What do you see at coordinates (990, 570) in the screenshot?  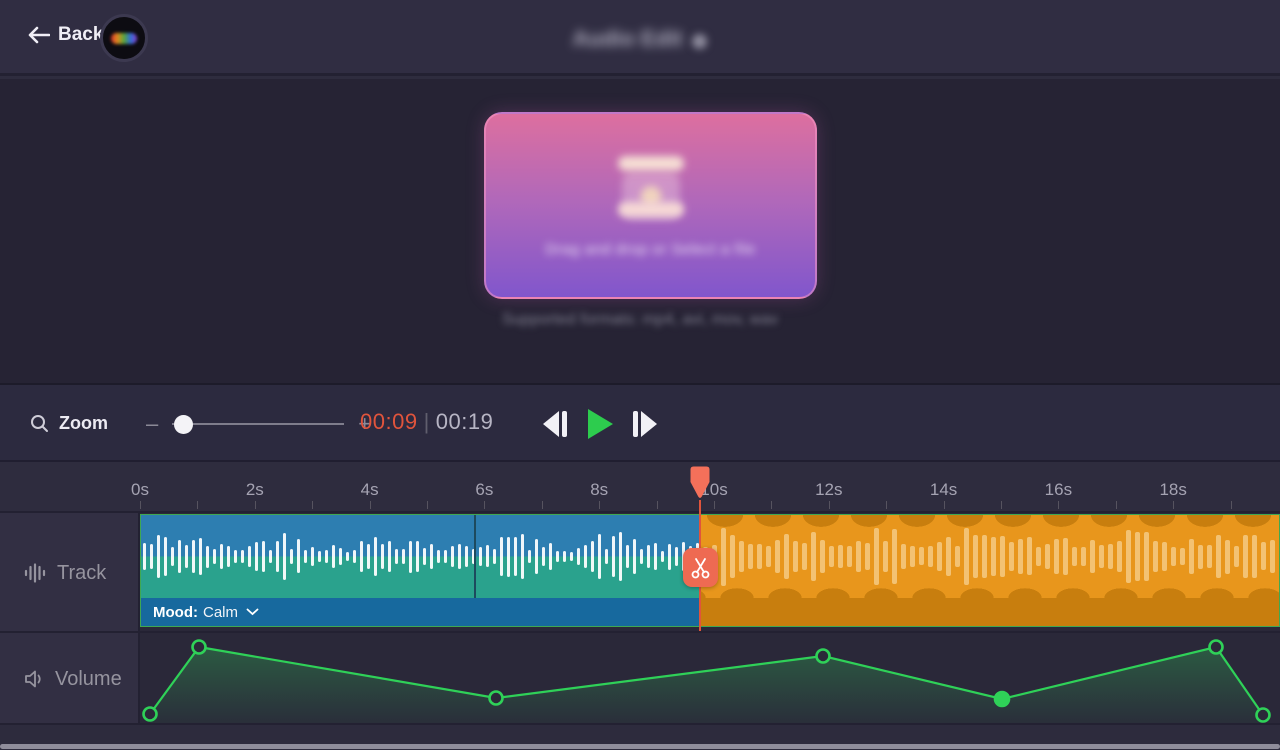 I see `clip-segment-new` at bounding box center [990, 570].